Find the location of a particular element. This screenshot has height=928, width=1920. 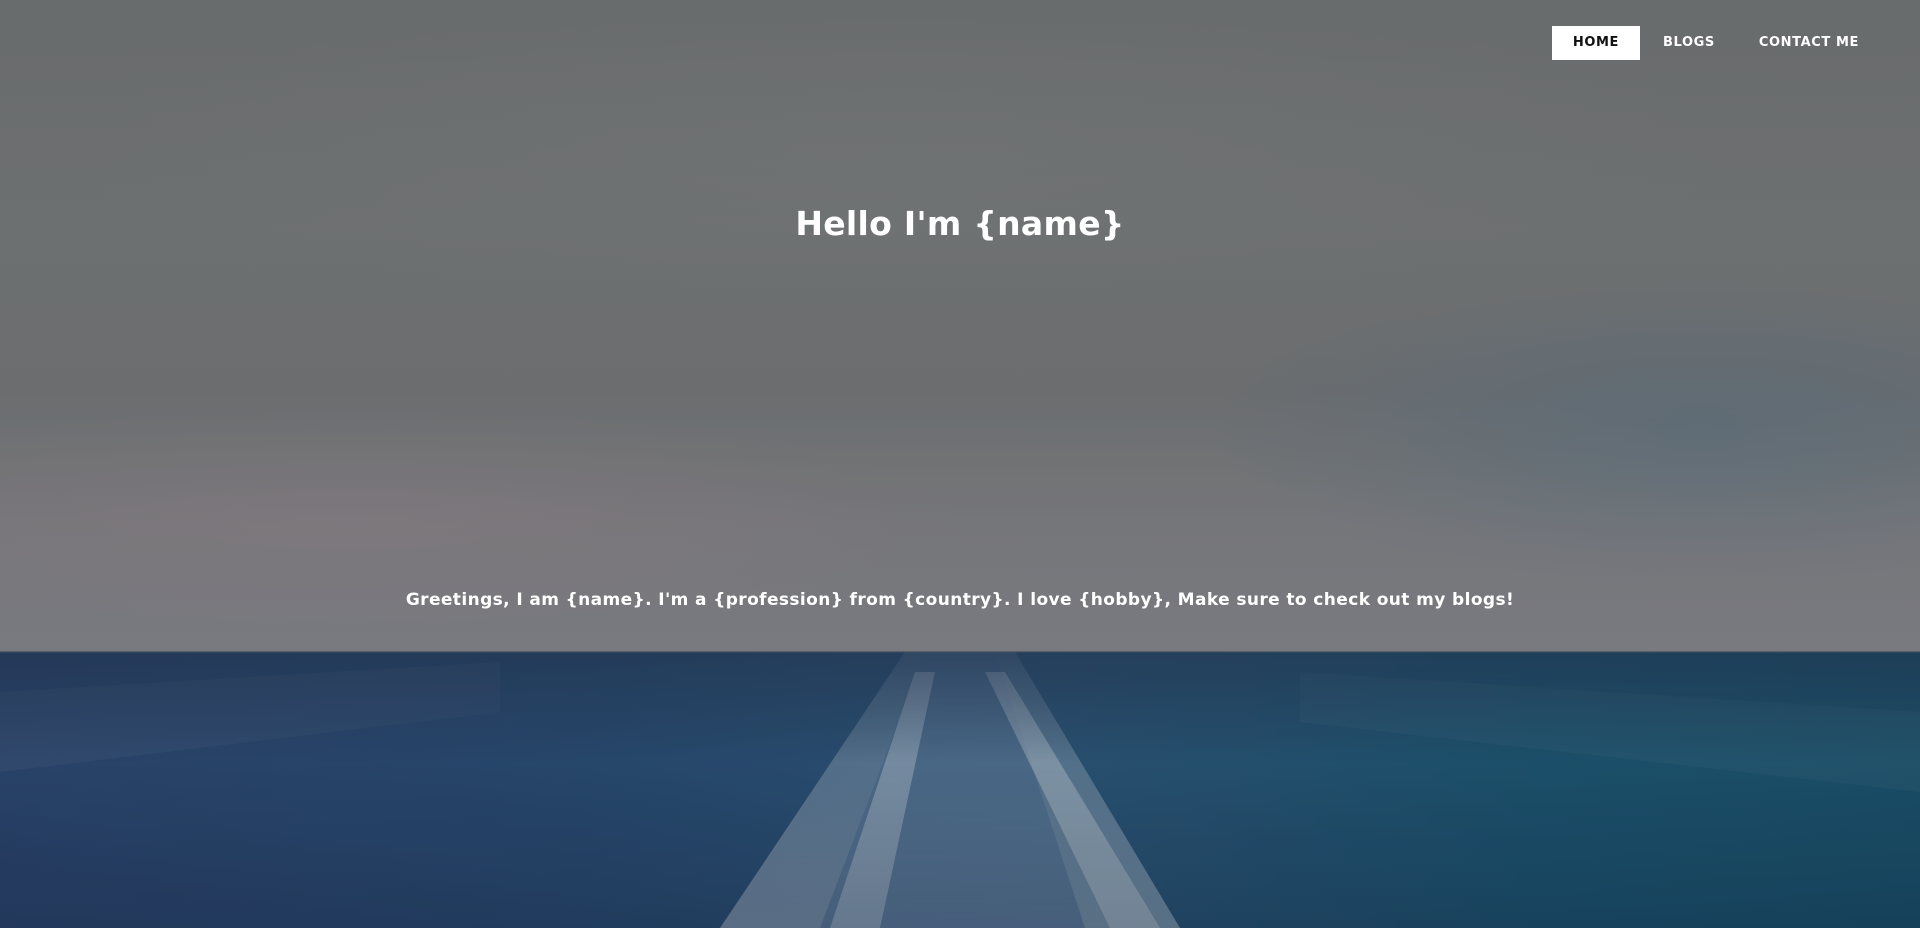

top-navigation: HOME BLOGS CONTACT ME is located at coordinates (1715, 43).